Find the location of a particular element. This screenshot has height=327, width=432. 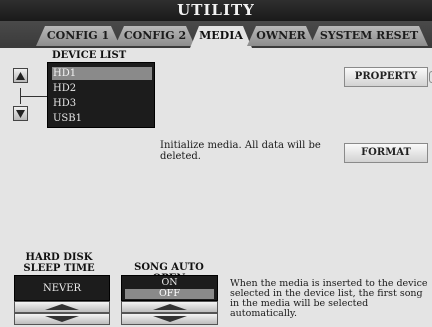

hard-disk-sleep-label: HARD DISK SLEEP TIME is located at coordinates (59, 263).